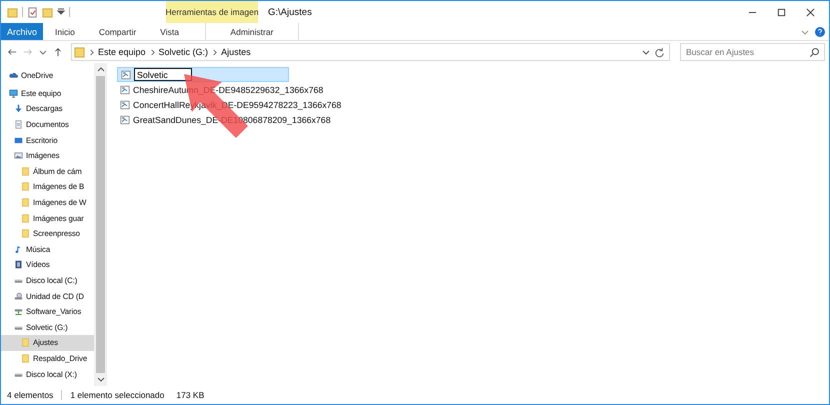  I want to click on document-icon, so click(18, 125).